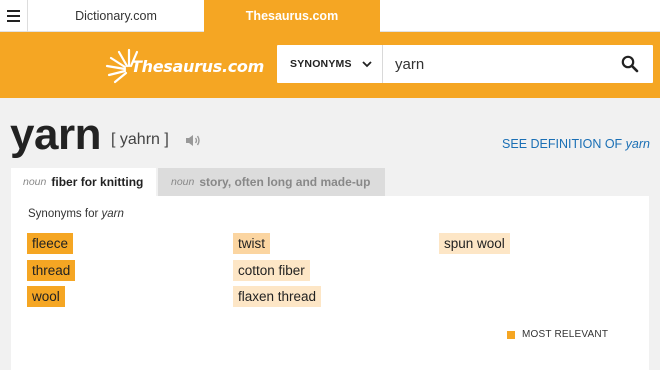  Describe the element at coordinates (271, 270) in the screenshot. I see `synonym-chip: cotton fiber` at that location.